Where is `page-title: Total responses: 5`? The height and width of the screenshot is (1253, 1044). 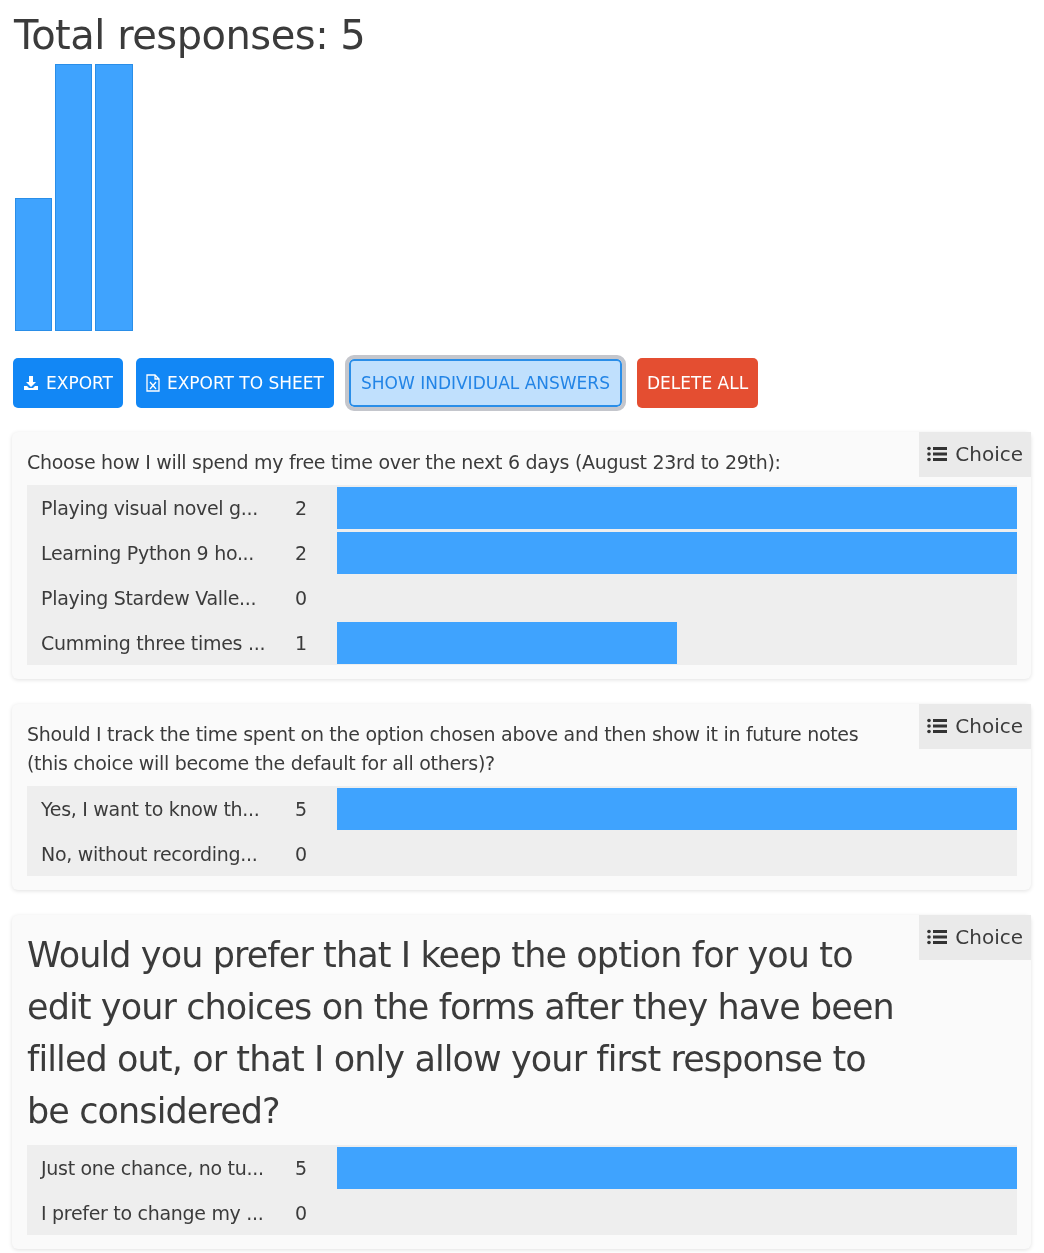 page-title: Total responses: 5 is located at coordinates (190, 35).